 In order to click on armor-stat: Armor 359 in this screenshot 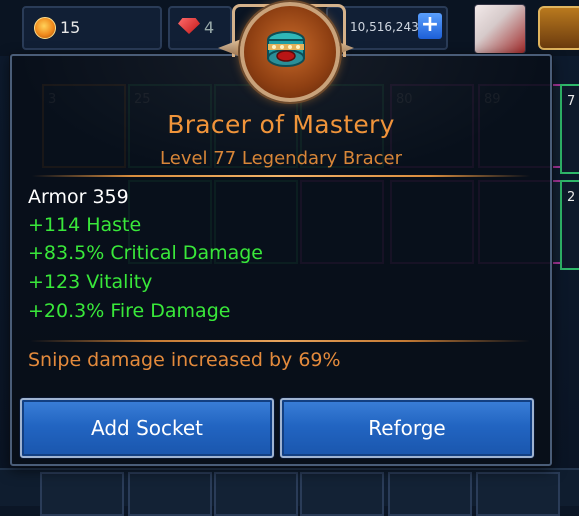, I will do `click(78, 197)`.